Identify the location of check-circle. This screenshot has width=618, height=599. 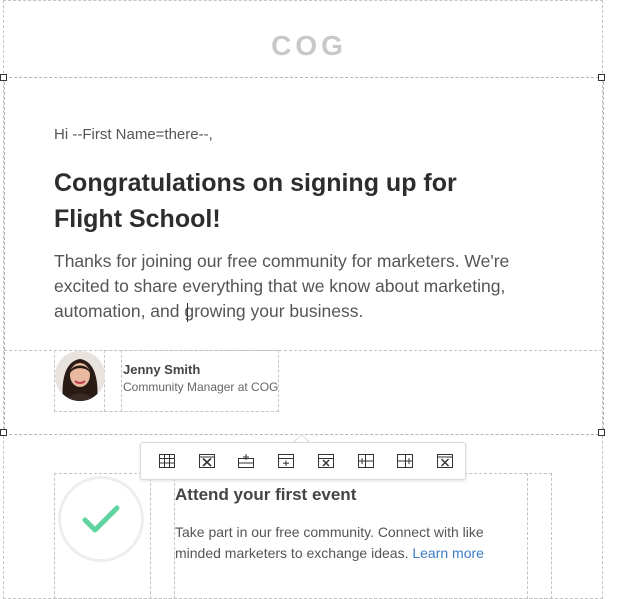
(101, 519).